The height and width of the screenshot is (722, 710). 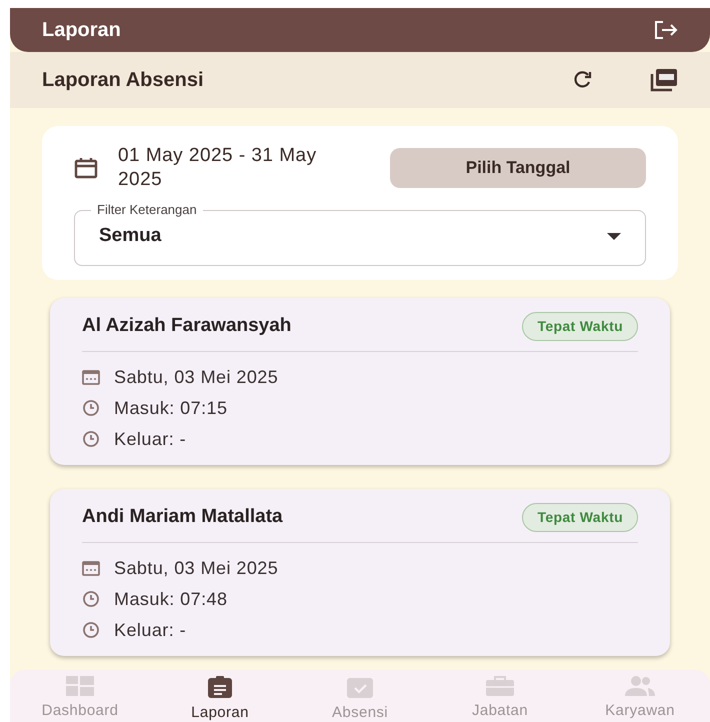 What do you see at coordinates (182, 516) in the screenshot?
I see `employee-name: Andi Mariam Matallata` at bounding box center [182, 516].